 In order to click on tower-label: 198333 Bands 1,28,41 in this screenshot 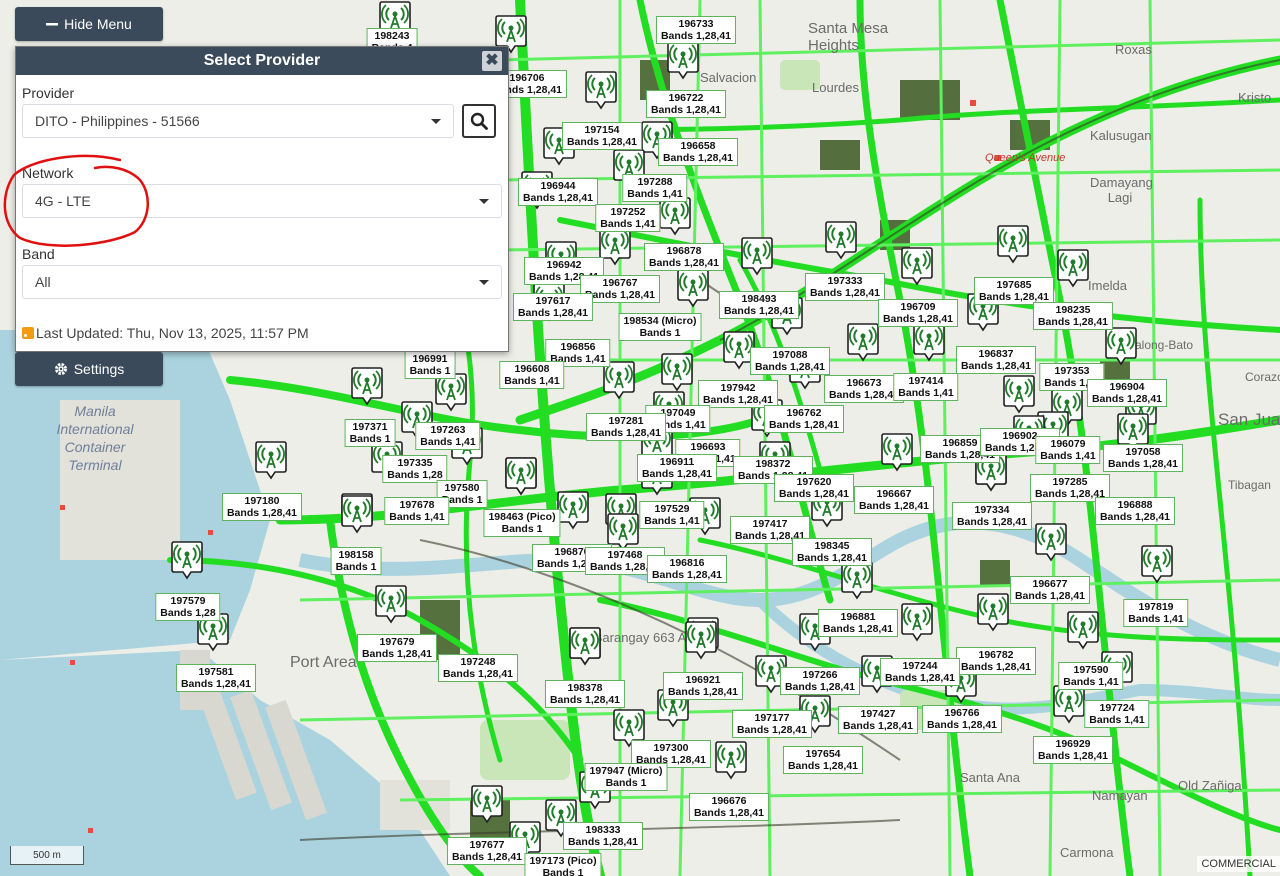, I will do `click(603, 836)`.